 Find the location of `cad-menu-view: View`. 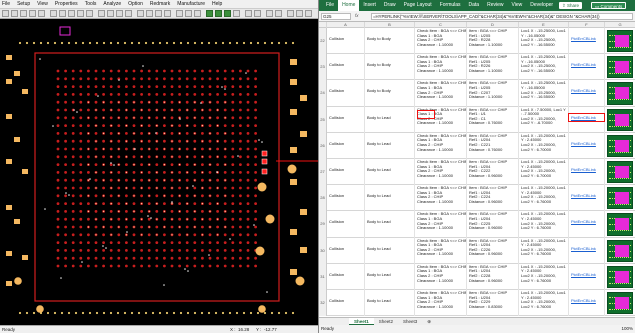

cad-menu-view: View is located at coordinates (42, 4).